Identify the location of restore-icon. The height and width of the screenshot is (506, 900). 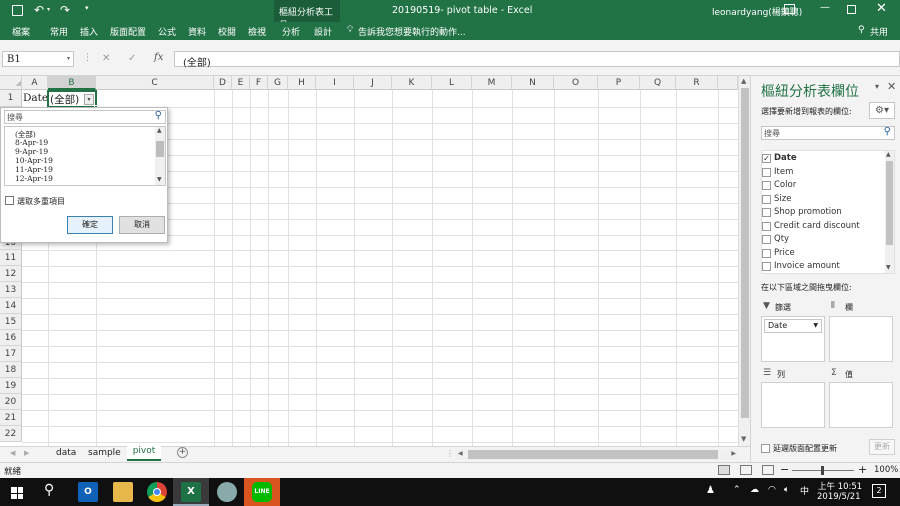
(851, 9).